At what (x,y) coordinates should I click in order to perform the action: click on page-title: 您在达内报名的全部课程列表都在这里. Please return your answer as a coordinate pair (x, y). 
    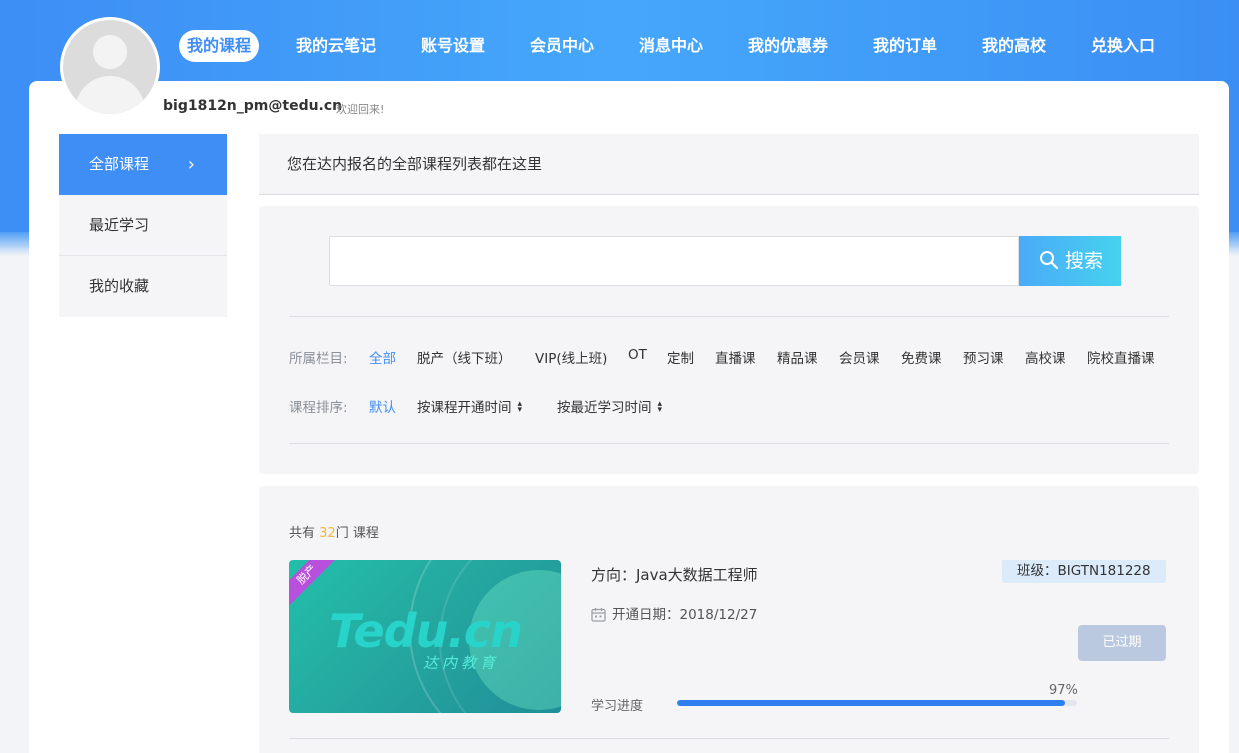
    Looking at the image, I should click on (729, 164).